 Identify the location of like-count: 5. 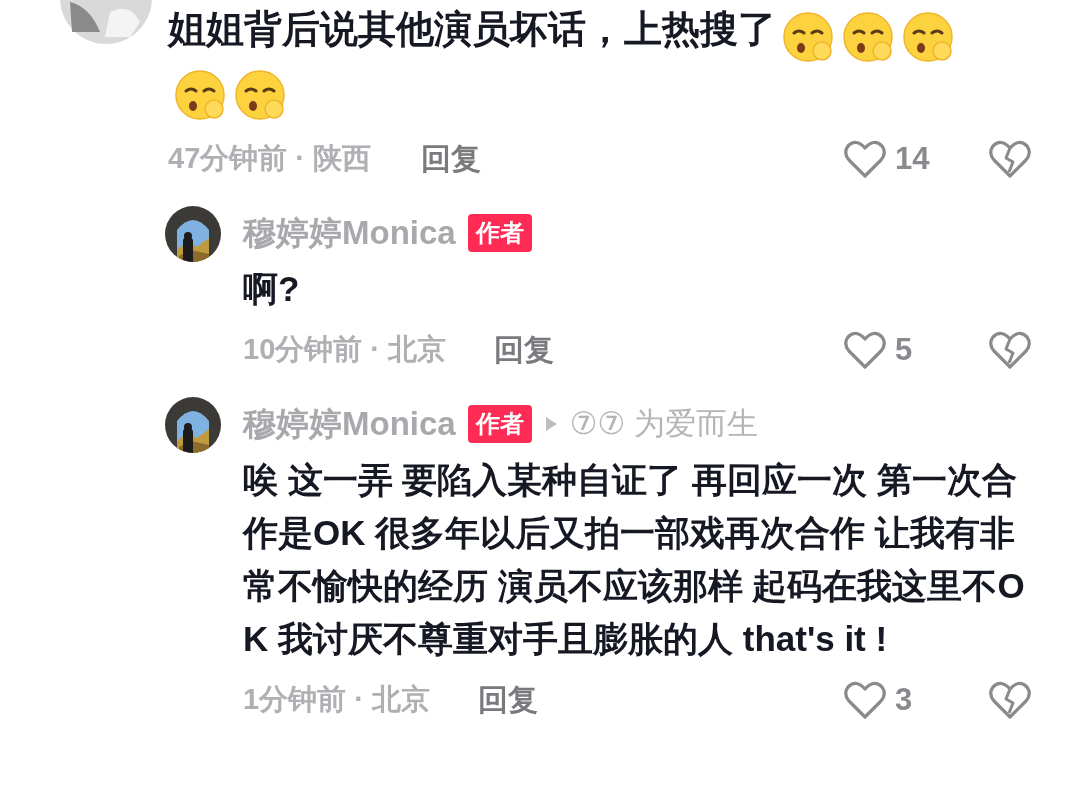
(904, 350).